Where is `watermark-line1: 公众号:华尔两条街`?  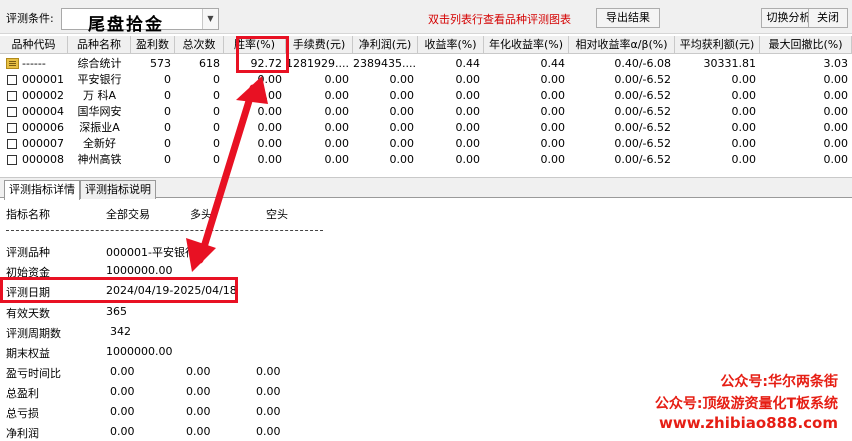 watermark-line1: 公众号:华尔两条街 is located at coordinates (779, 382).